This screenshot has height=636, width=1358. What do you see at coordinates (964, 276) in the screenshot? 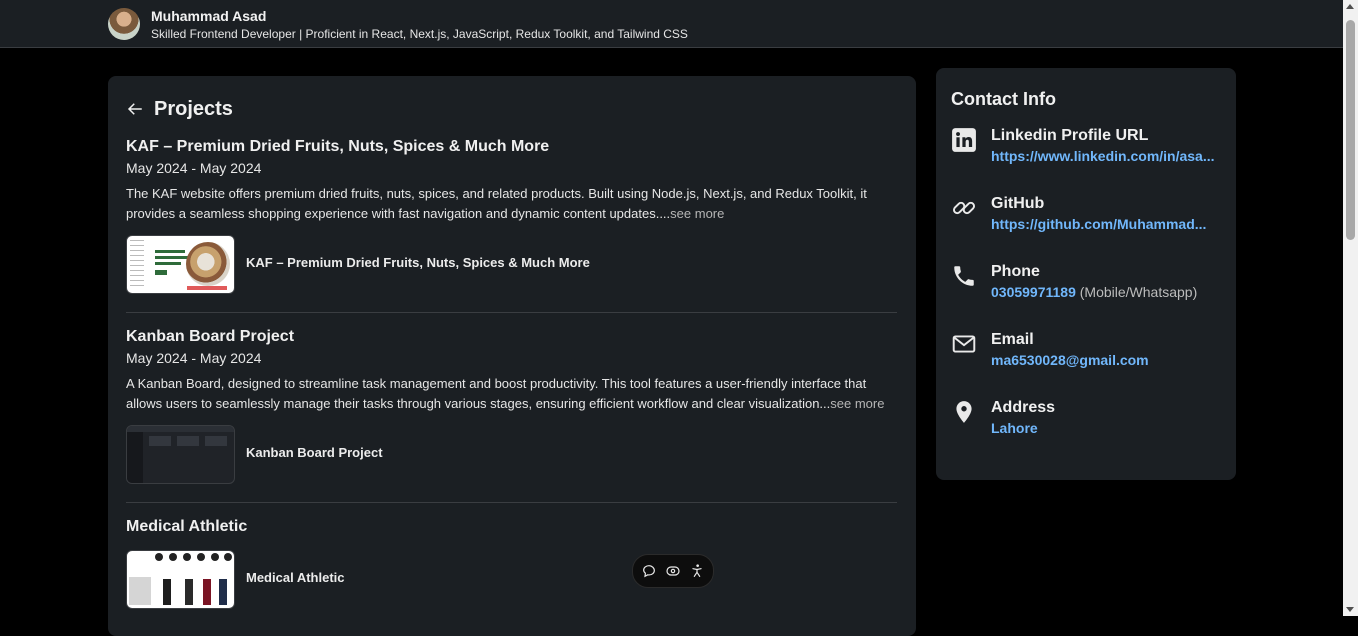
I see `phone-icon` at bounding box center [964, 276].